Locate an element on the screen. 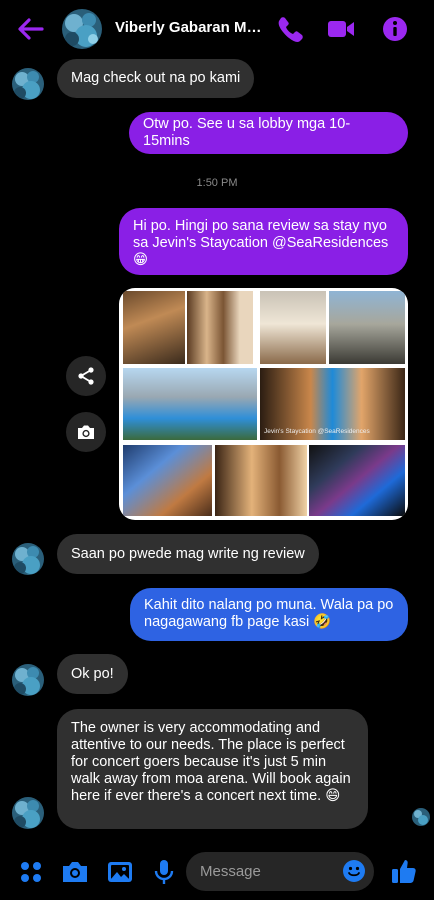 The width and height of the screenshot is (434, 900). info-icon is located at coordinates (395, 29).